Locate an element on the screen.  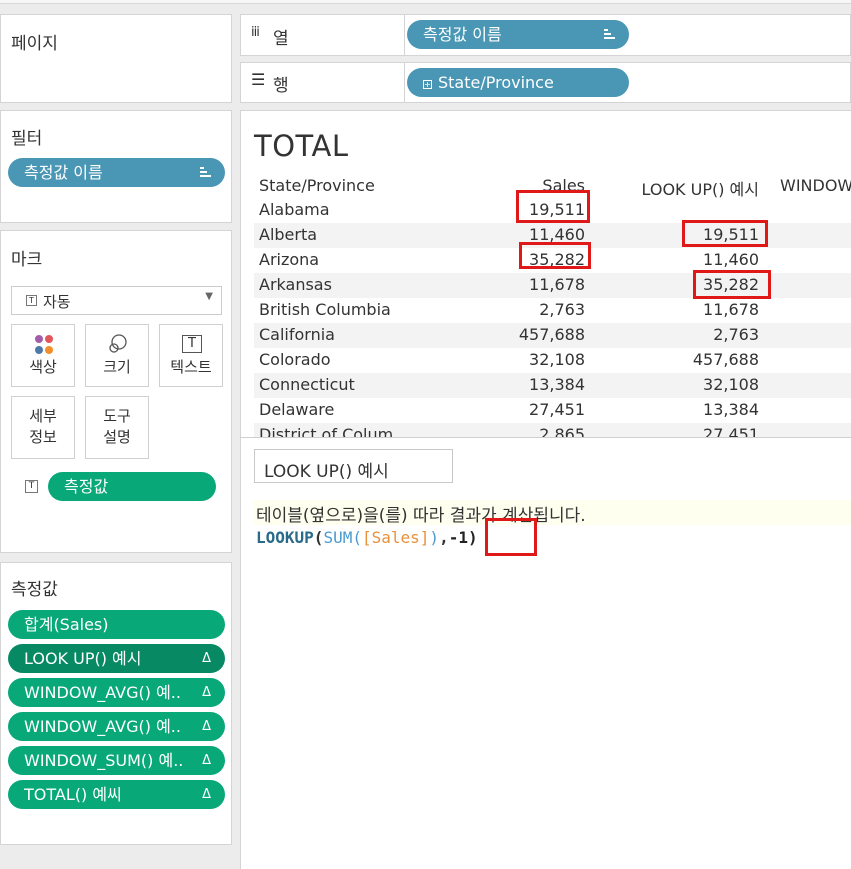
cell-lookup: 11,460 is located at coordinates (731, 259).